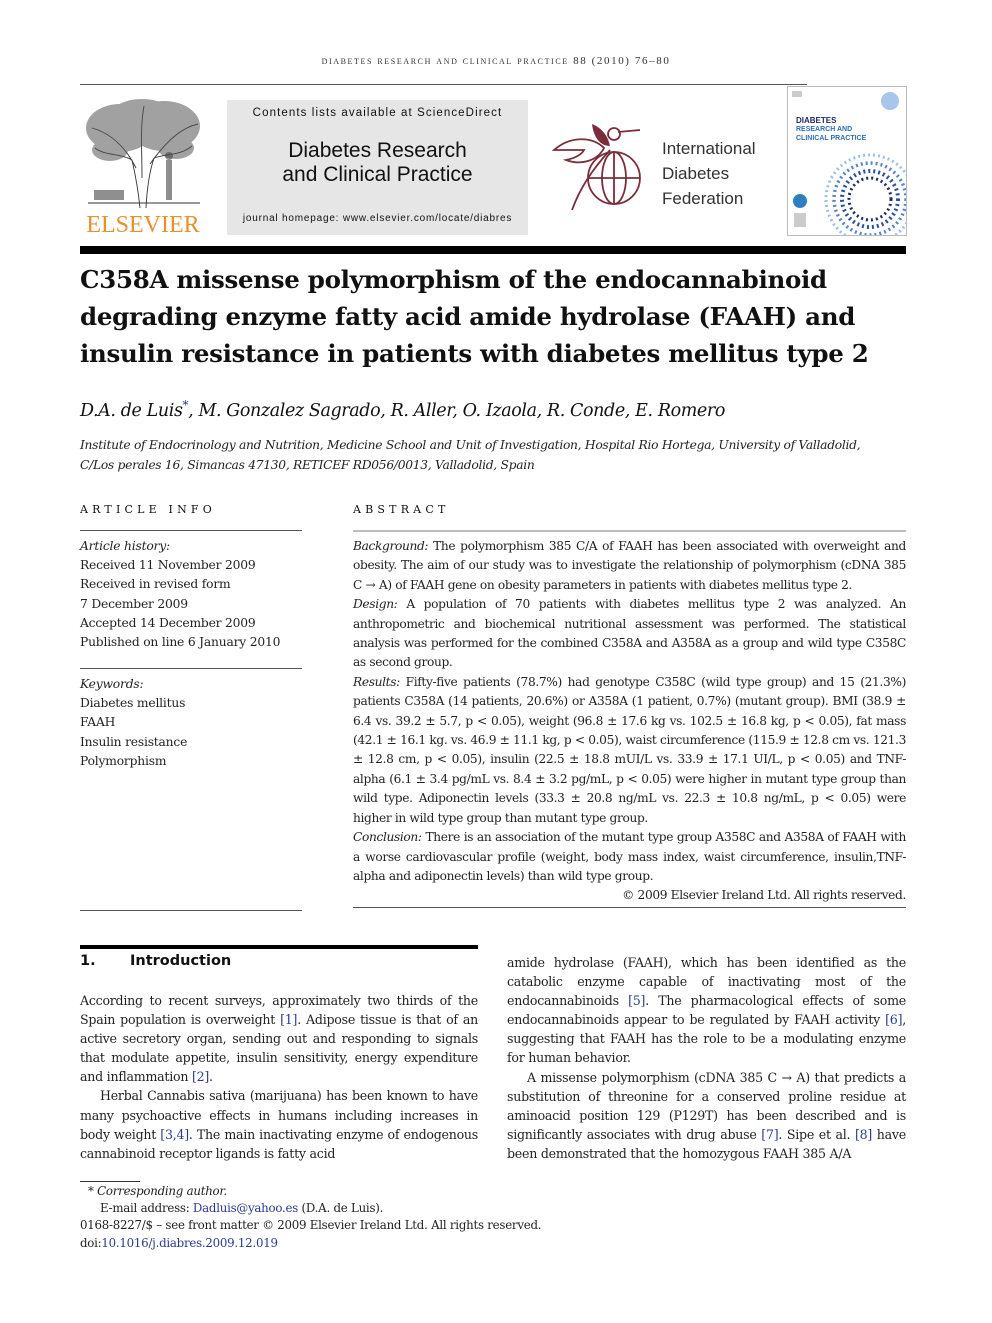  Describe the element at coordinates (131, 411) in the screenshot. I see `author-first: D.A. de Luis` at that location.